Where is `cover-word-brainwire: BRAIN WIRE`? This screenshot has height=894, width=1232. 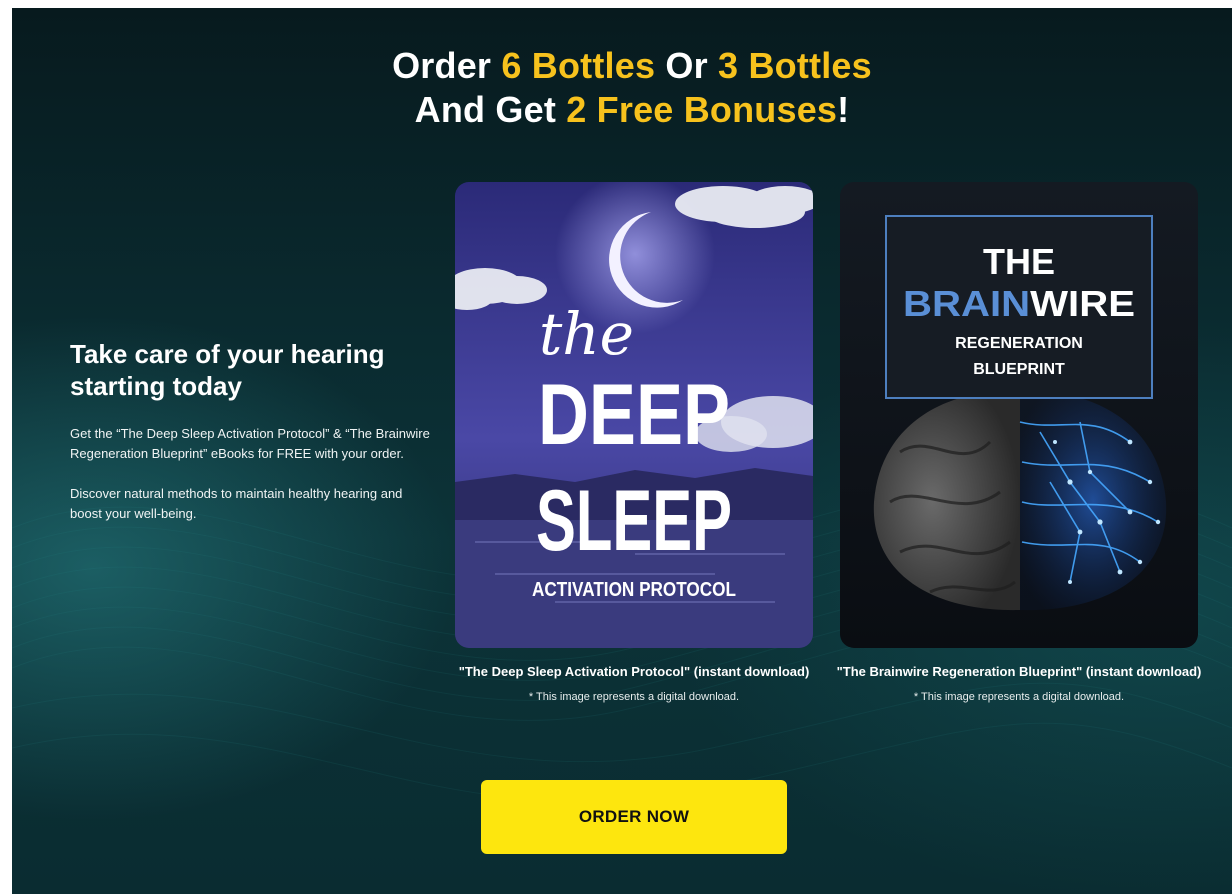
cover-word-brainwire: BRAIN WIRE is located at coordinates (1019, 303).